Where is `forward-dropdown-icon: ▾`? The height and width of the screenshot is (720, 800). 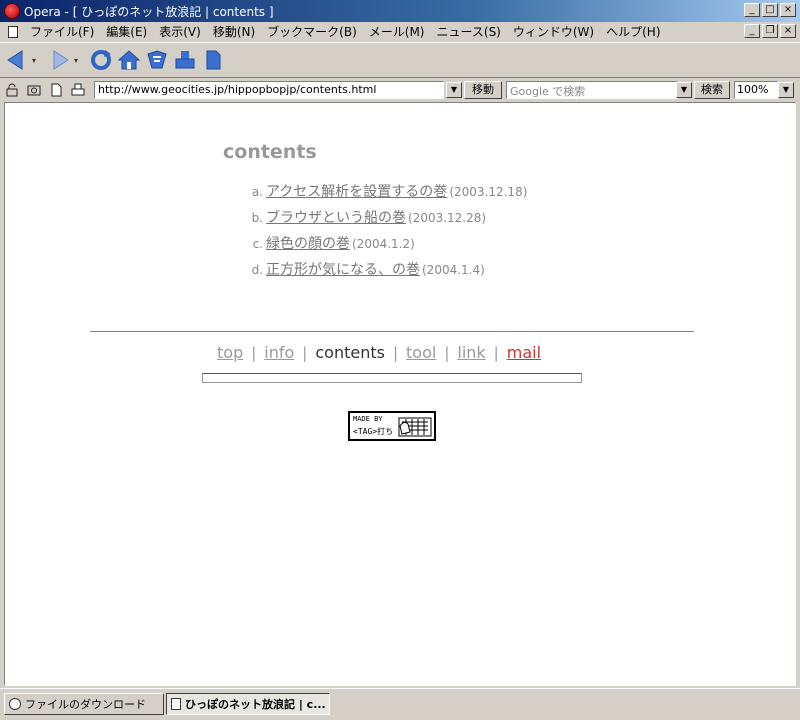
forward-dropdown-icon: ▾ is located at coordinates (78, 60).